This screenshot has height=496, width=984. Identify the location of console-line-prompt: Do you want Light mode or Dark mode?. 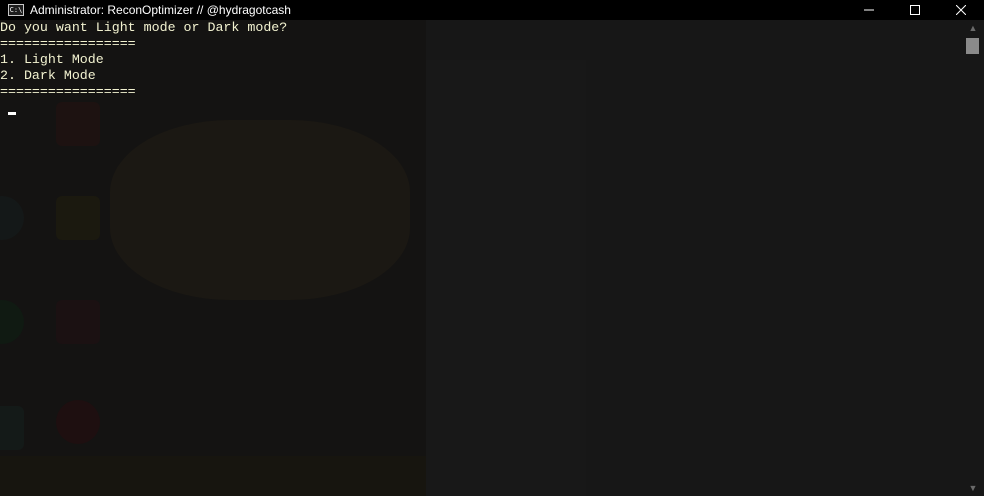
(144, 27).